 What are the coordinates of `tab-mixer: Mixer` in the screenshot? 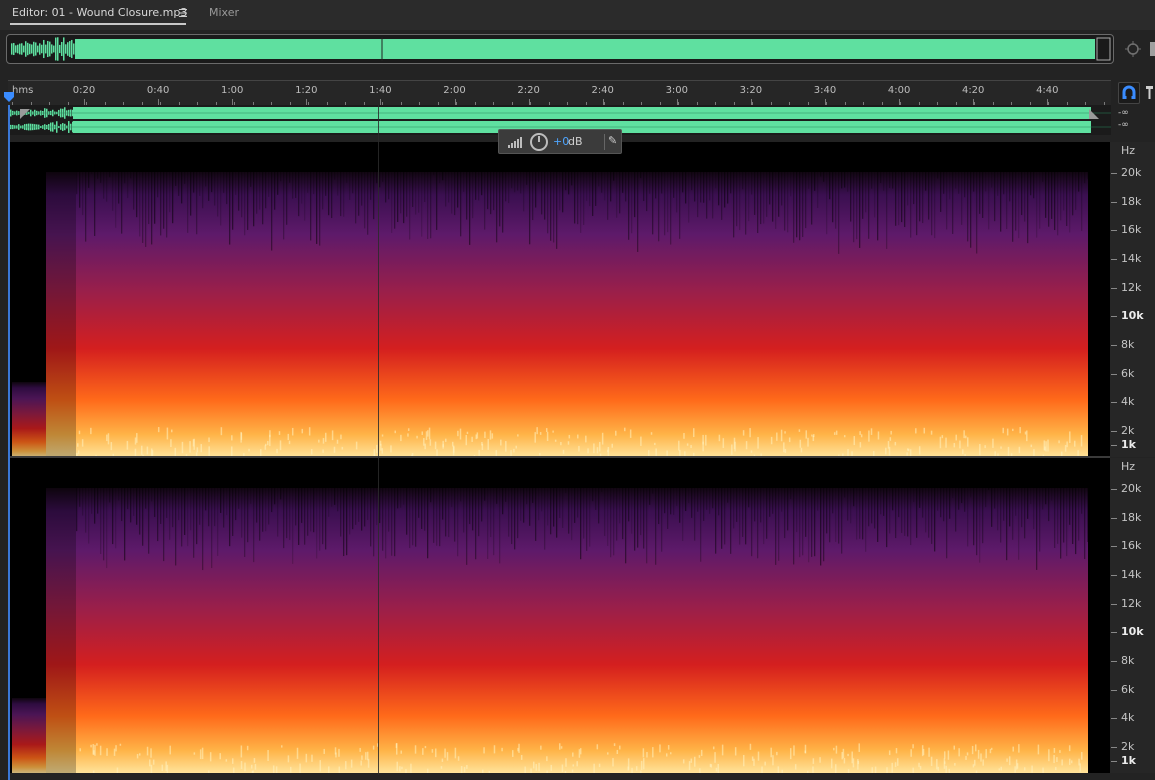 It's located at (224, 12).